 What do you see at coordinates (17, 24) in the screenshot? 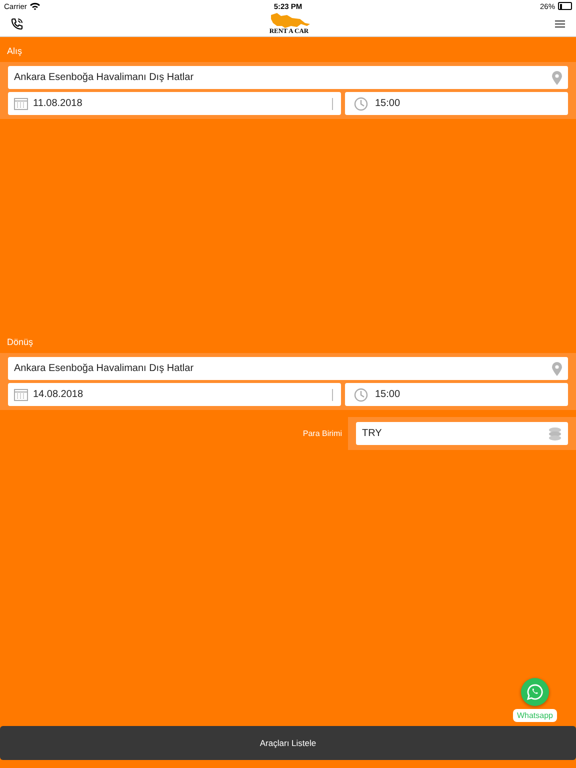
I see `phone-icon` at bounding box center [17, 24].